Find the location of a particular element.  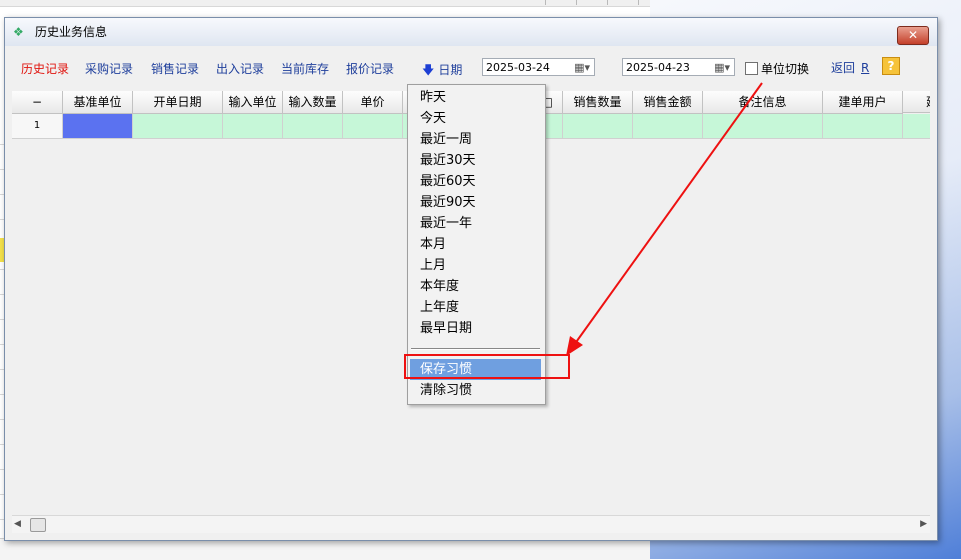

annotation-arrow is located at coordinates (664, 219).